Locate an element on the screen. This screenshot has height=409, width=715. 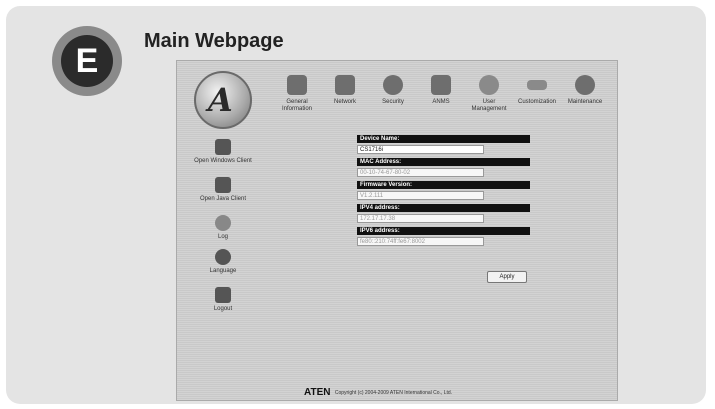
general-information-icon is located at coordinates (297, 85).